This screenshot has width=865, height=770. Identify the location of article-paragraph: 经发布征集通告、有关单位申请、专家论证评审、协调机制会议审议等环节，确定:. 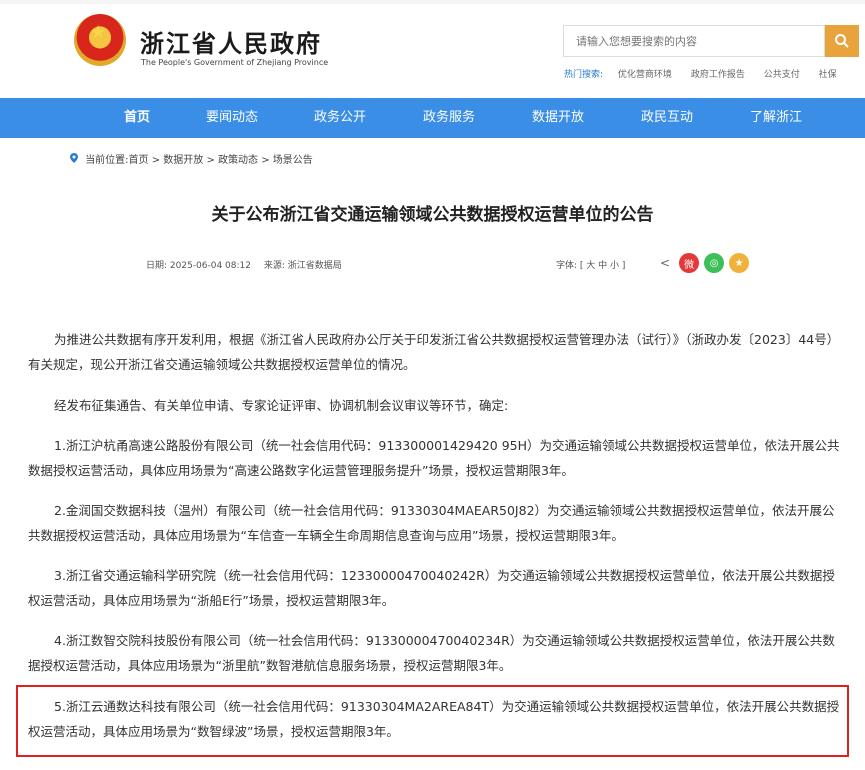
(281, 405).